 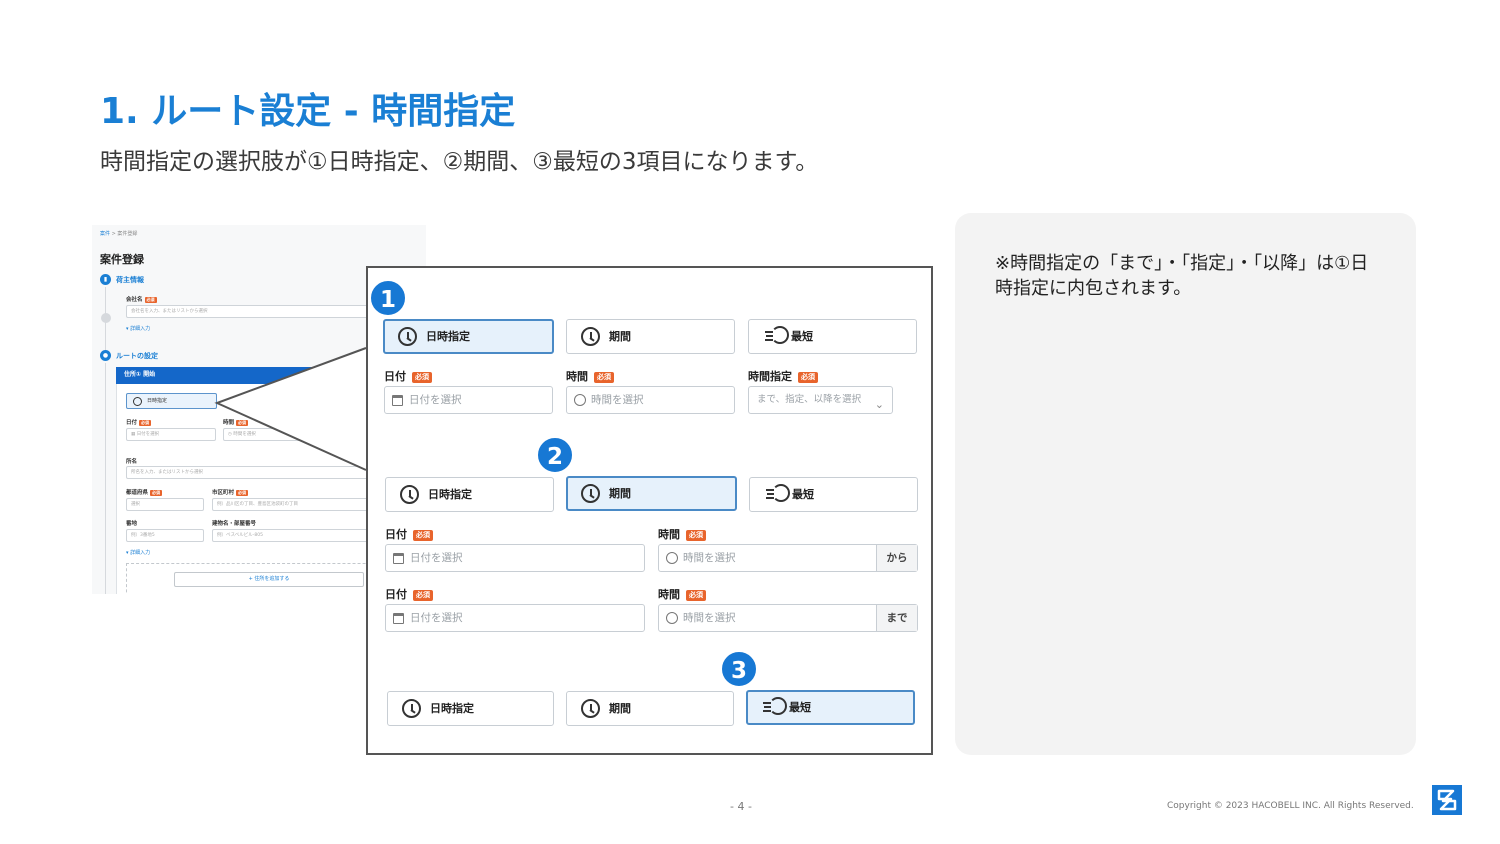 I want to click on date-input-2a: 日付を選択, so click(x=515, y=558).